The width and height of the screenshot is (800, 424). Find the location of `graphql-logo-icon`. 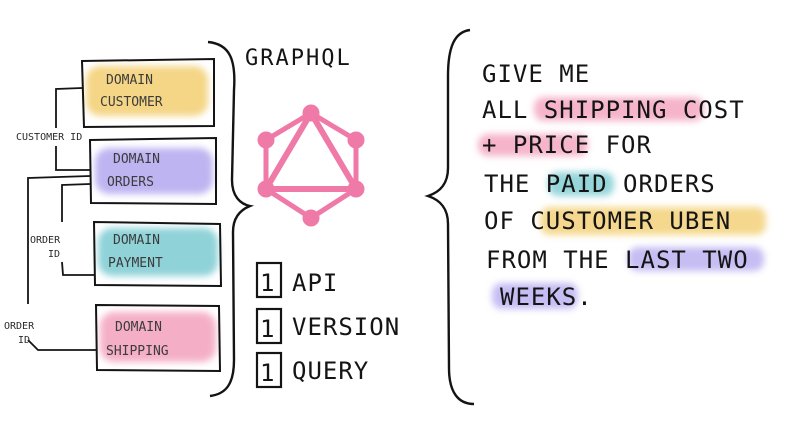

graphql-logo-icon is located at coordinates (311, 165).